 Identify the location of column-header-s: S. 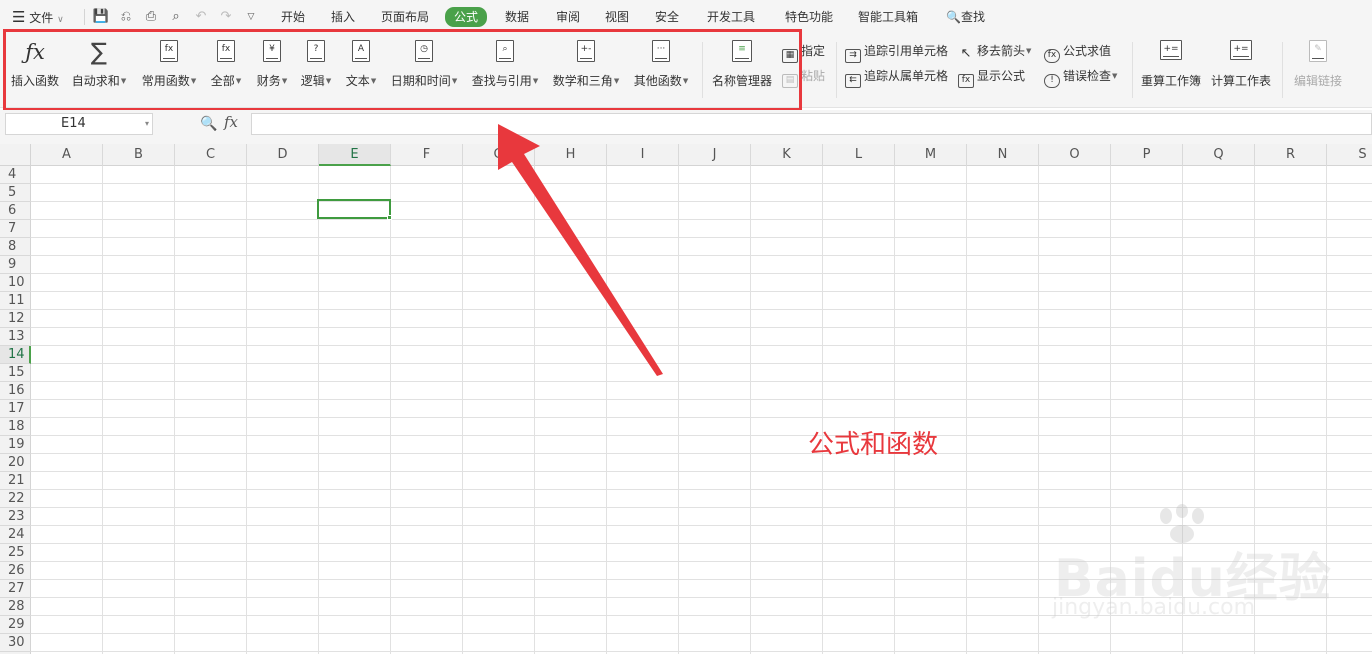
(1349, 155).